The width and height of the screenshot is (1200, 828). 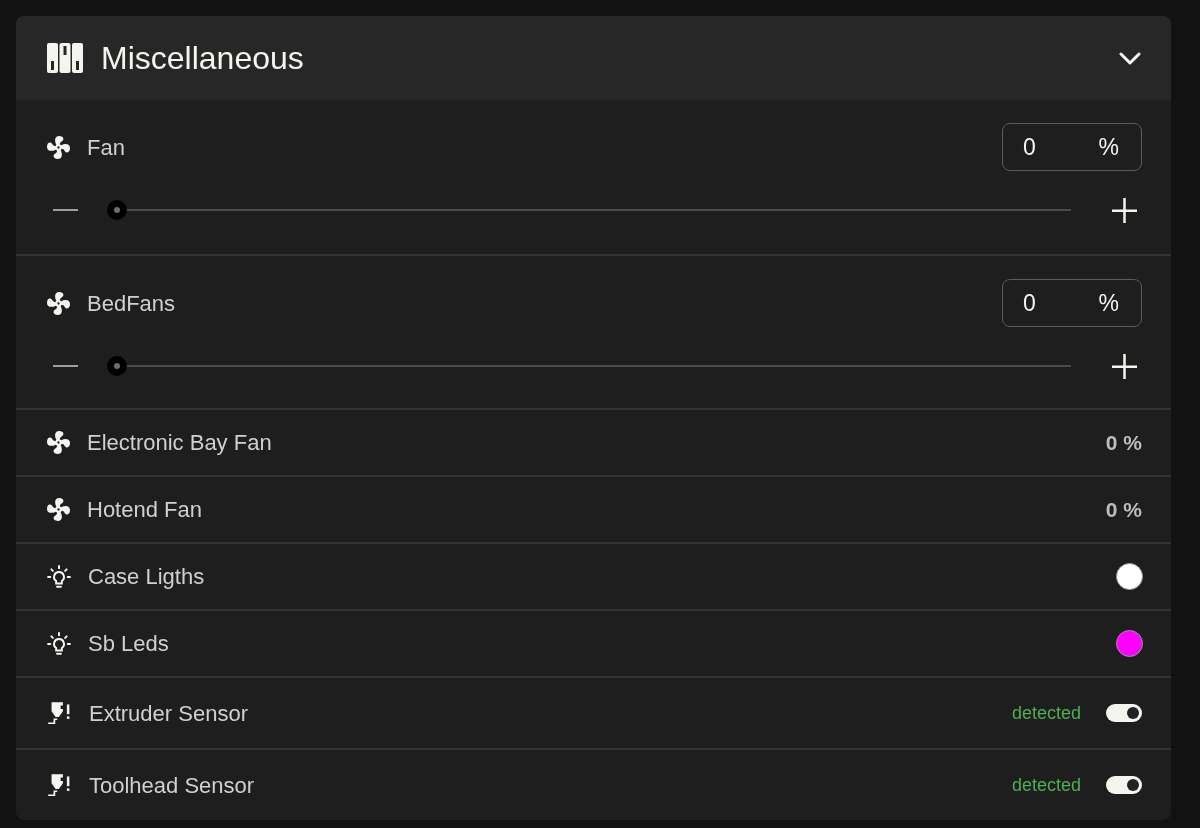 I want to click on chevron-down-icon, so click(x=1130, y=58).